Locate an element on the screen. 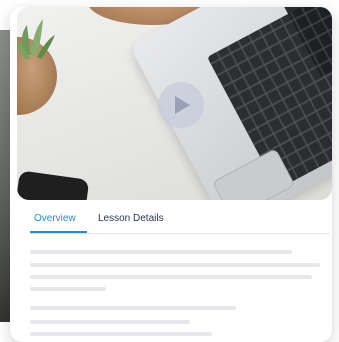 This screenshot has width=339, height=342. tab-overview: Overview is located at coordinates (55, 219).